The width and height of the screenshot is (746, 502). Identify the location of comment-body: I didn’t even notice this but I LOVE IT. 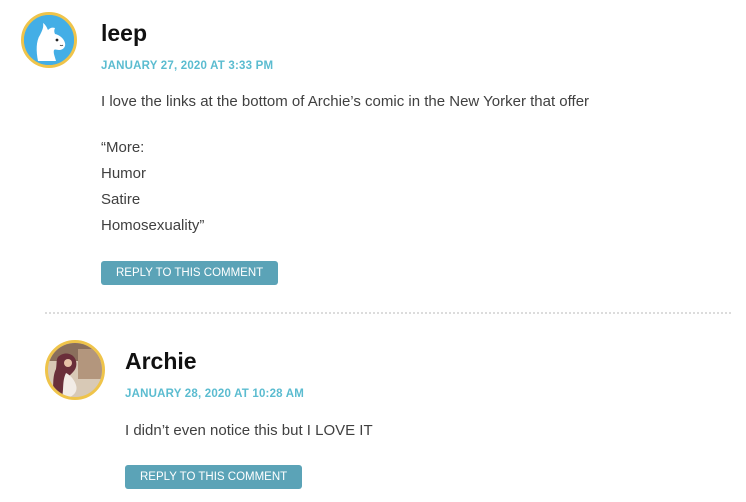
(249, 431).